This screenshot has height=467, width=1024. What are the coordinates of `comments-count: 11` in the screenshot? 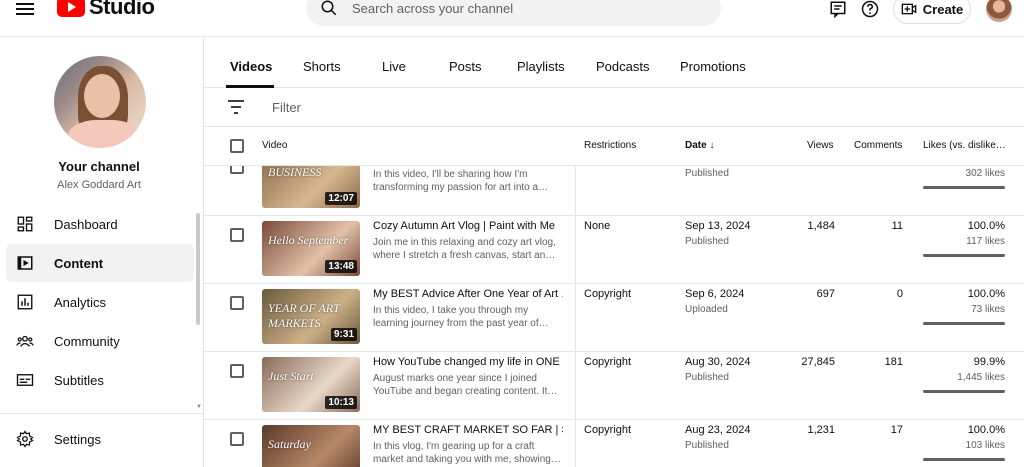 It's located at (897, 226).